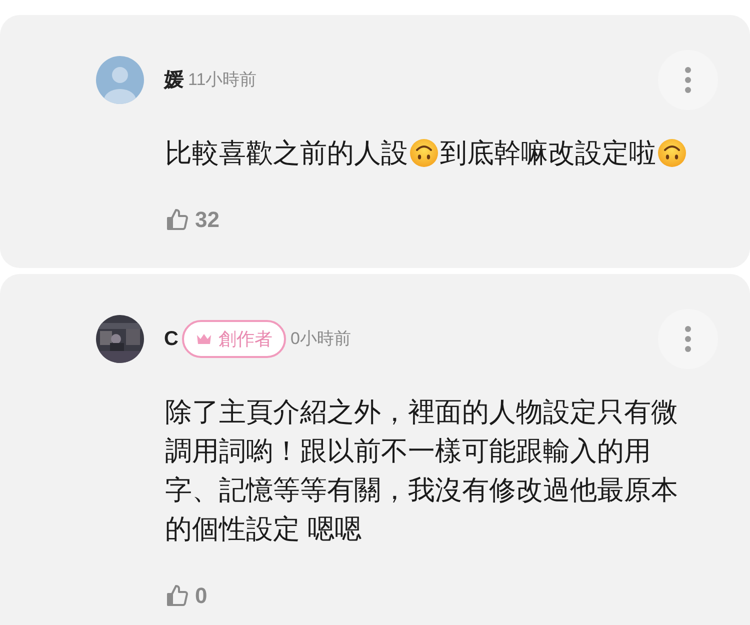 Image resolution: width=750 pixels, height=625 pixels. Describe the element at coordinates (174, 80) in the screenshot. I see `author-name: 媛` at that location.